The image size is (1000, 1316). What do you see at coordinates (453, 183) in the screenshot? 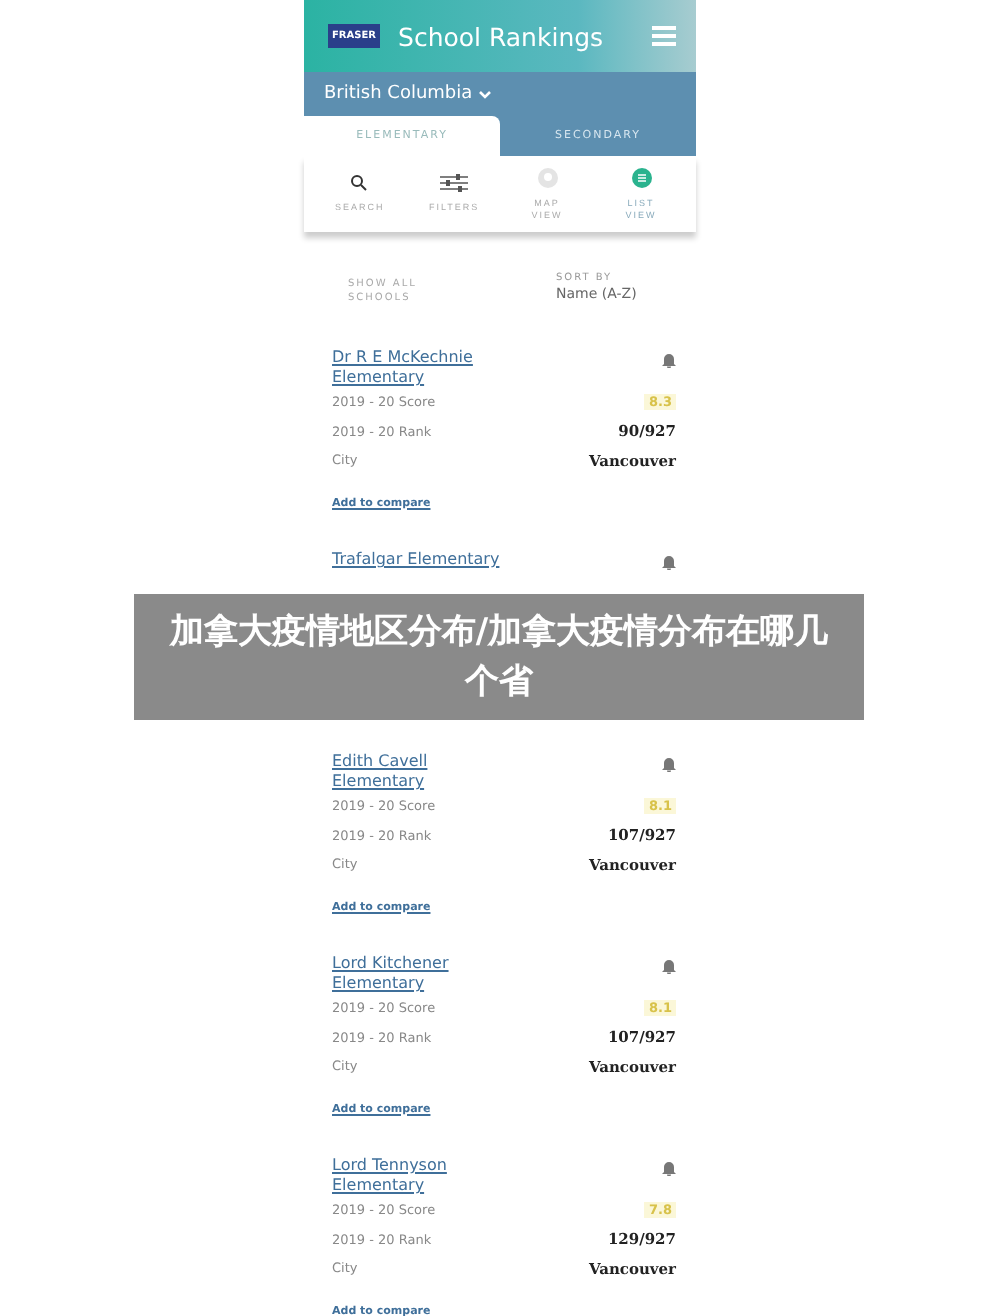
I see `sliders-icon` at bounding box center [453, 183].